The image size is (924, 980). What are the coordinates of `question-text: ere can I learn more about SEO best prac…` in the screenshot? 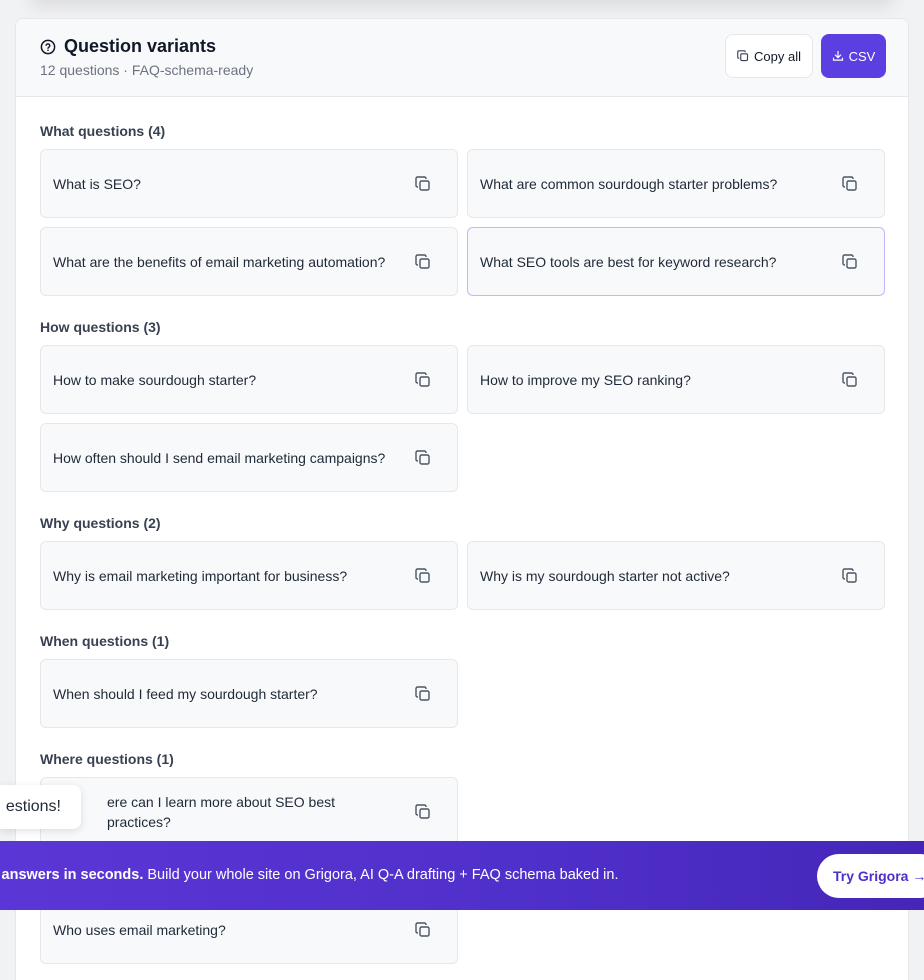 It's located at (221, 811).